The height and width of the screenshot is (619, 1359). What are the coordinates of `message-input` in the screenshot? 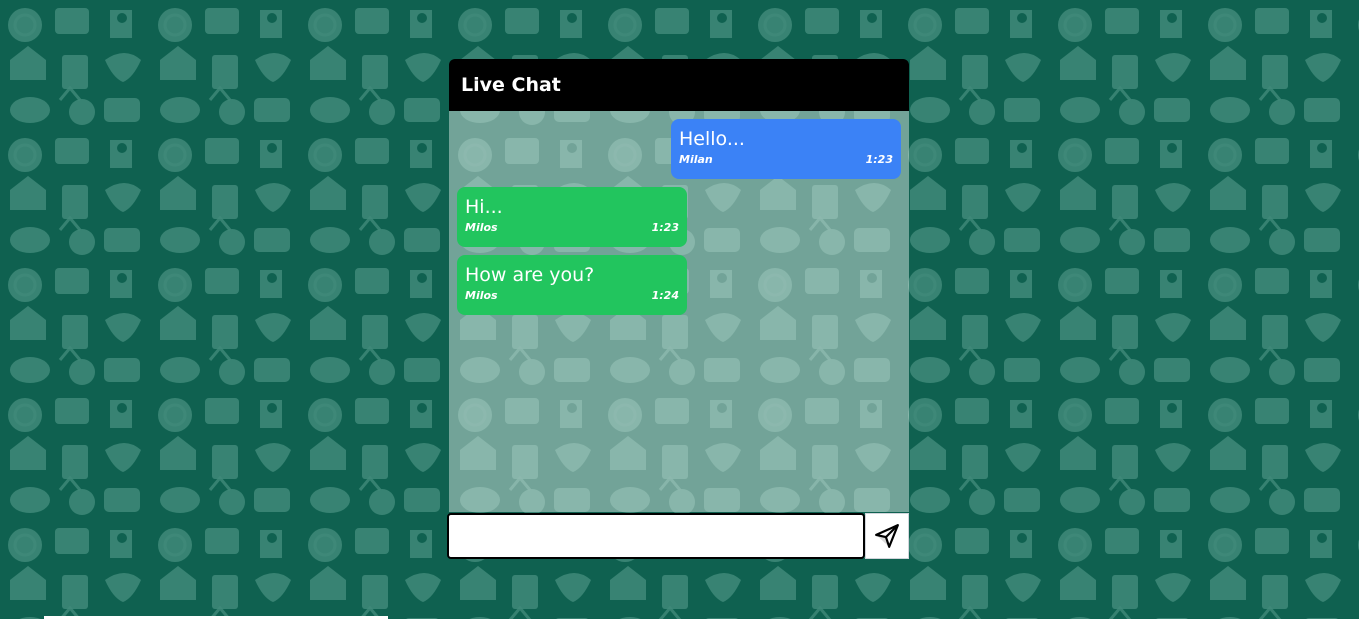 It's located at (656, 536).